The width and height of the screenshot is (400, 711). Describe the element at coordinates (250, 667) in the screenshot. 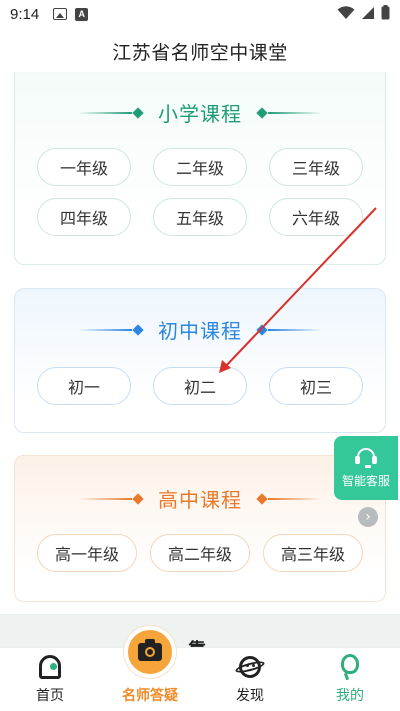

I see `planet-icon` at that location.